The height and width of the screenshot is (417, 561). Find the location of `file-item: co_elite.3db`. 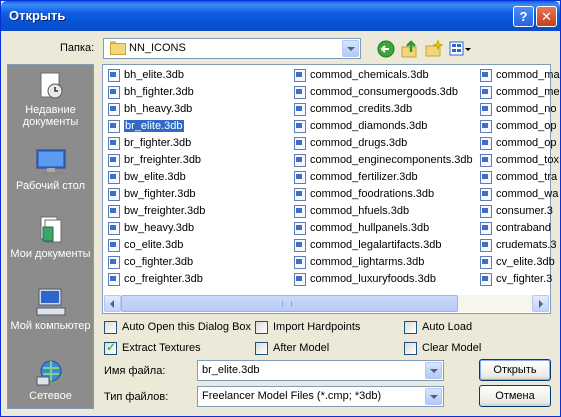

file-item: co_elite.3db is located at coordinates (144, 245).